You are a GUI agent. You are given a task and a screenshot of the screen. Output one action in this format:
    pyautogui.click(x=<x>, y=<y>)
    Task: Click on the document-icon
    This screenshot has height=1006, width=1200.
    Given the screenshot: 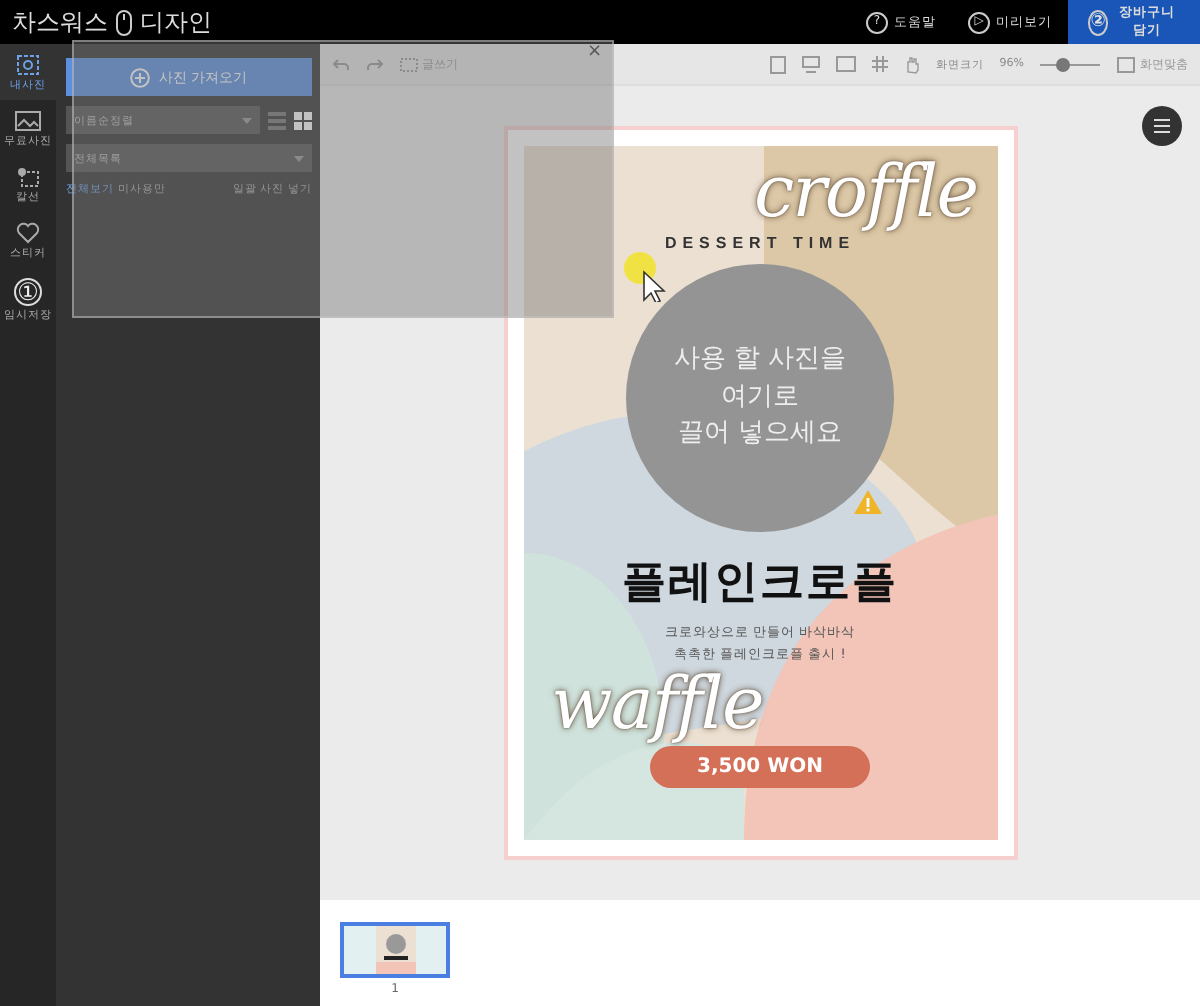 What is the action you would take?
    pyautogui.click(x=777, y=64)
    